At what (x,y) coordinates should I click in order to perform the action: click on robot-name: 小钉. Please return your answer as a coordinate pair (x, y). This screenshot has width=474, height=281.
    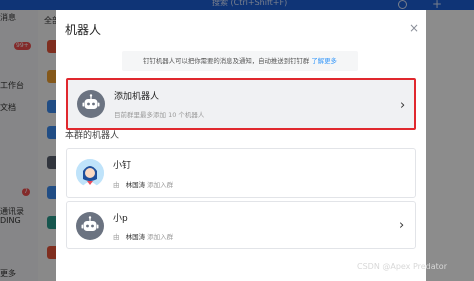
    Looking at the image, I should click on (122, 166).